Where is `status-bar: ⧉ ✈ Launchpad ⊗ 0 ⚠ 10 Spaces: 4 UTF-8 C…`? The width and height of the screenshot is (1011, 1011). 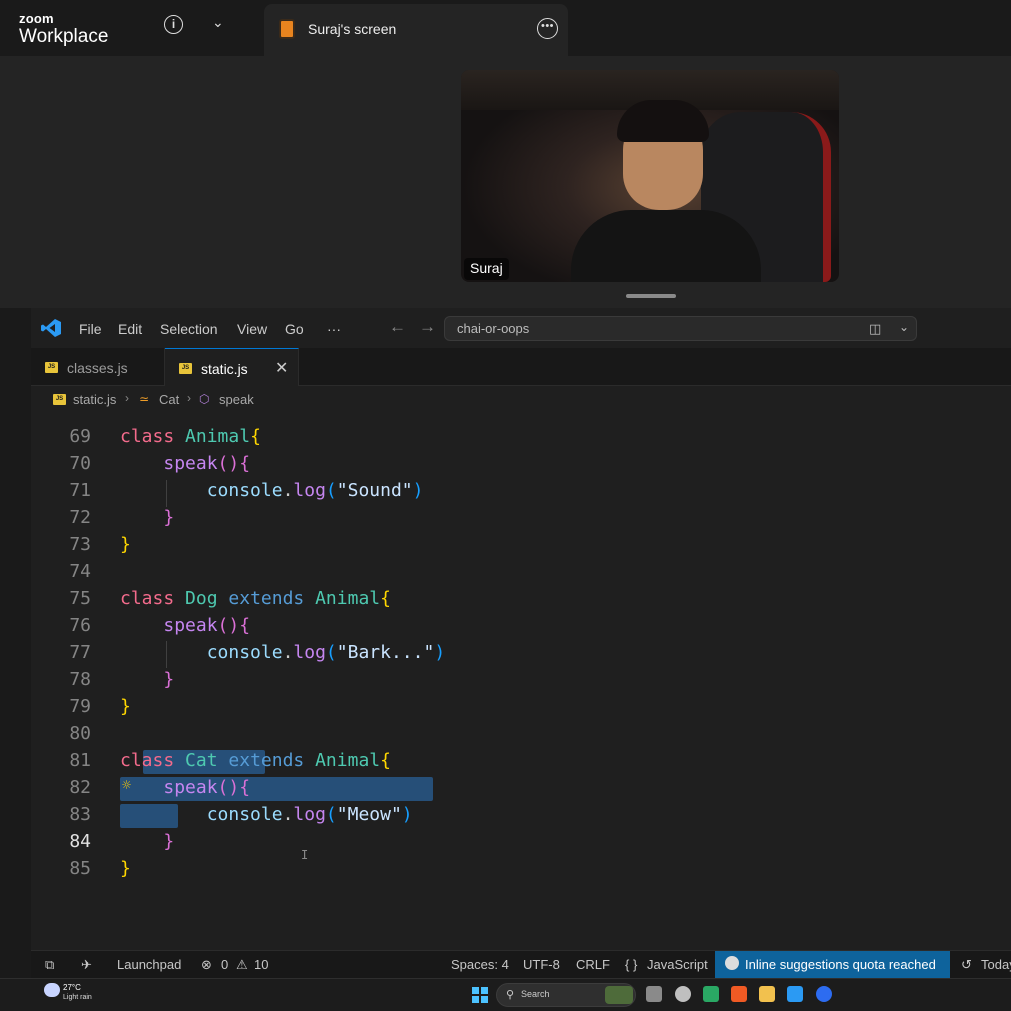 status-bar: ⧉ ✈ Launchpad ⊗ 0 ⚠ 10 Spaces: 4 UTF-8 C… is located at coordinates (521, 964).